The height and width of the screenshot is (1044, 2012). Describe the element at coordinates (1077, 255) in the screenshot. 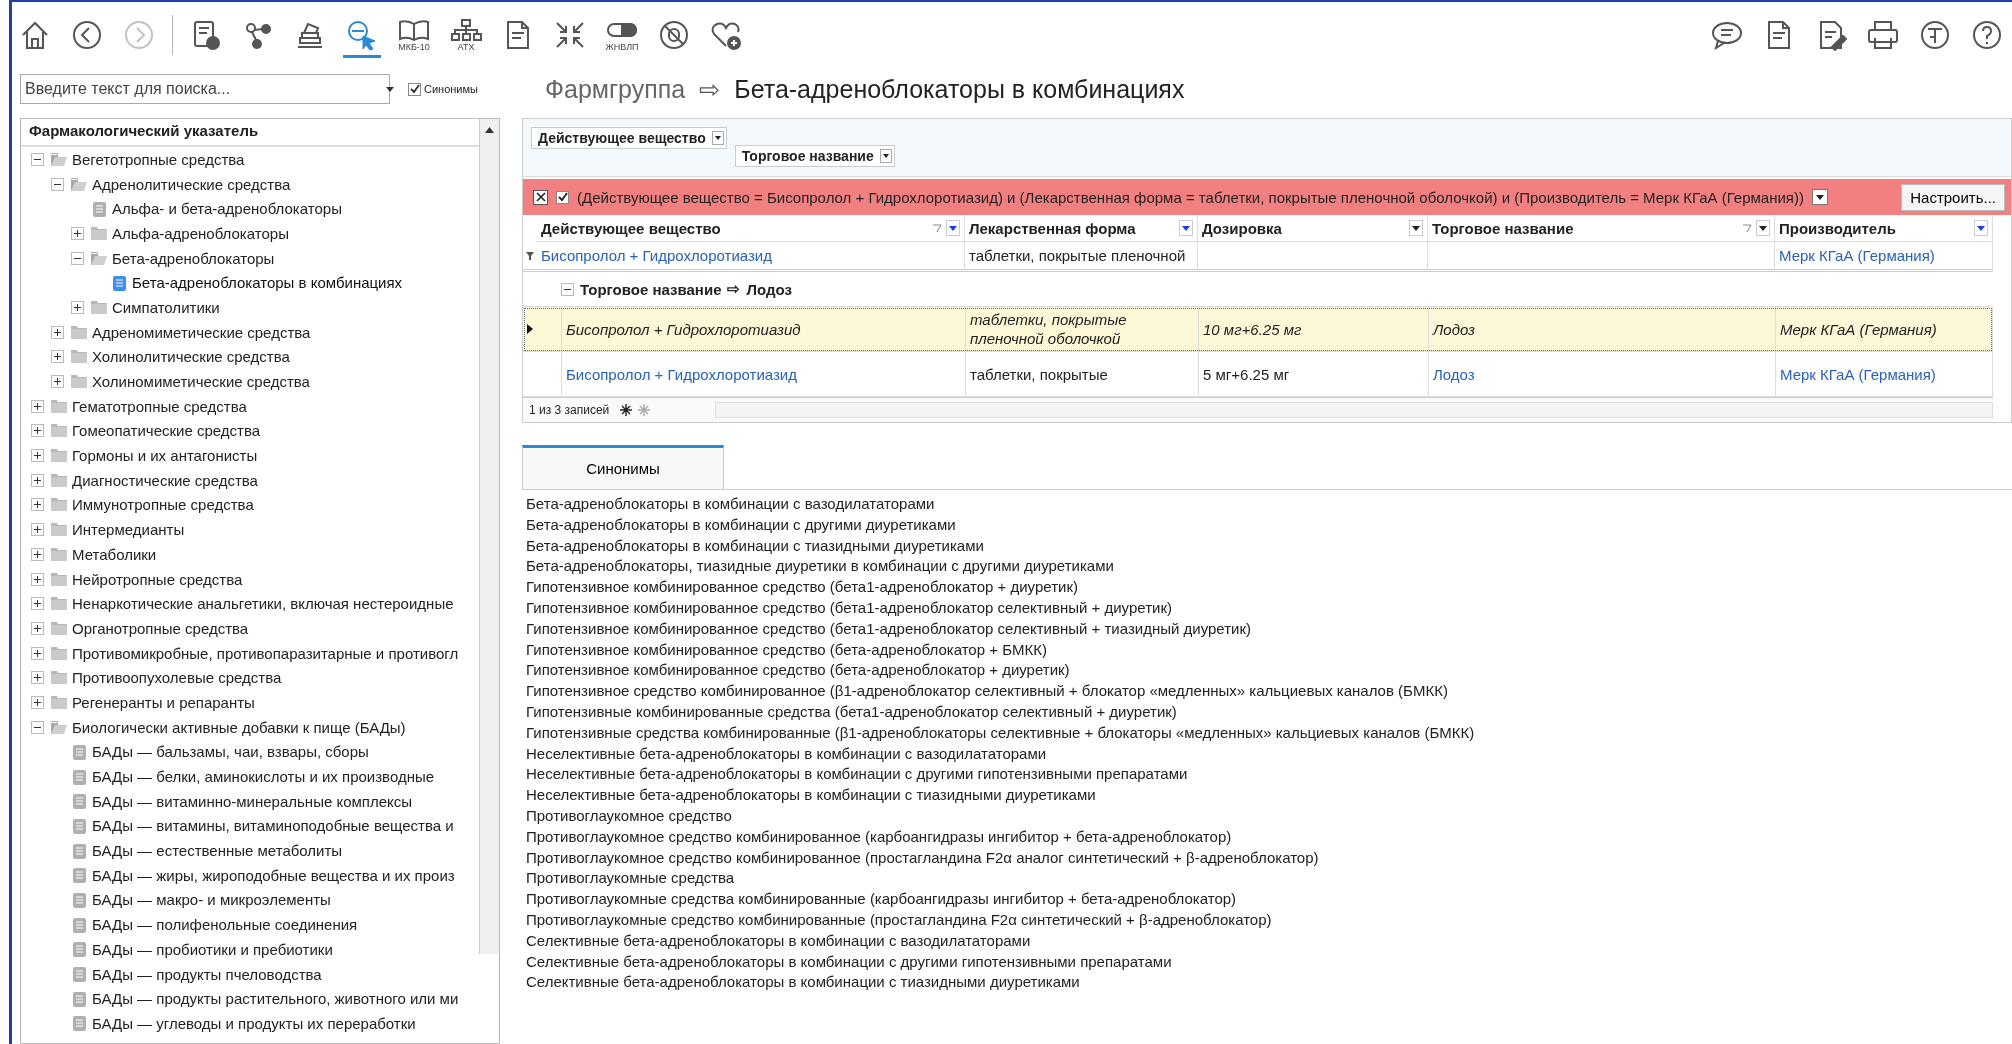

I see `filter-cell: таблетки, покрытые пленочной` at that location.